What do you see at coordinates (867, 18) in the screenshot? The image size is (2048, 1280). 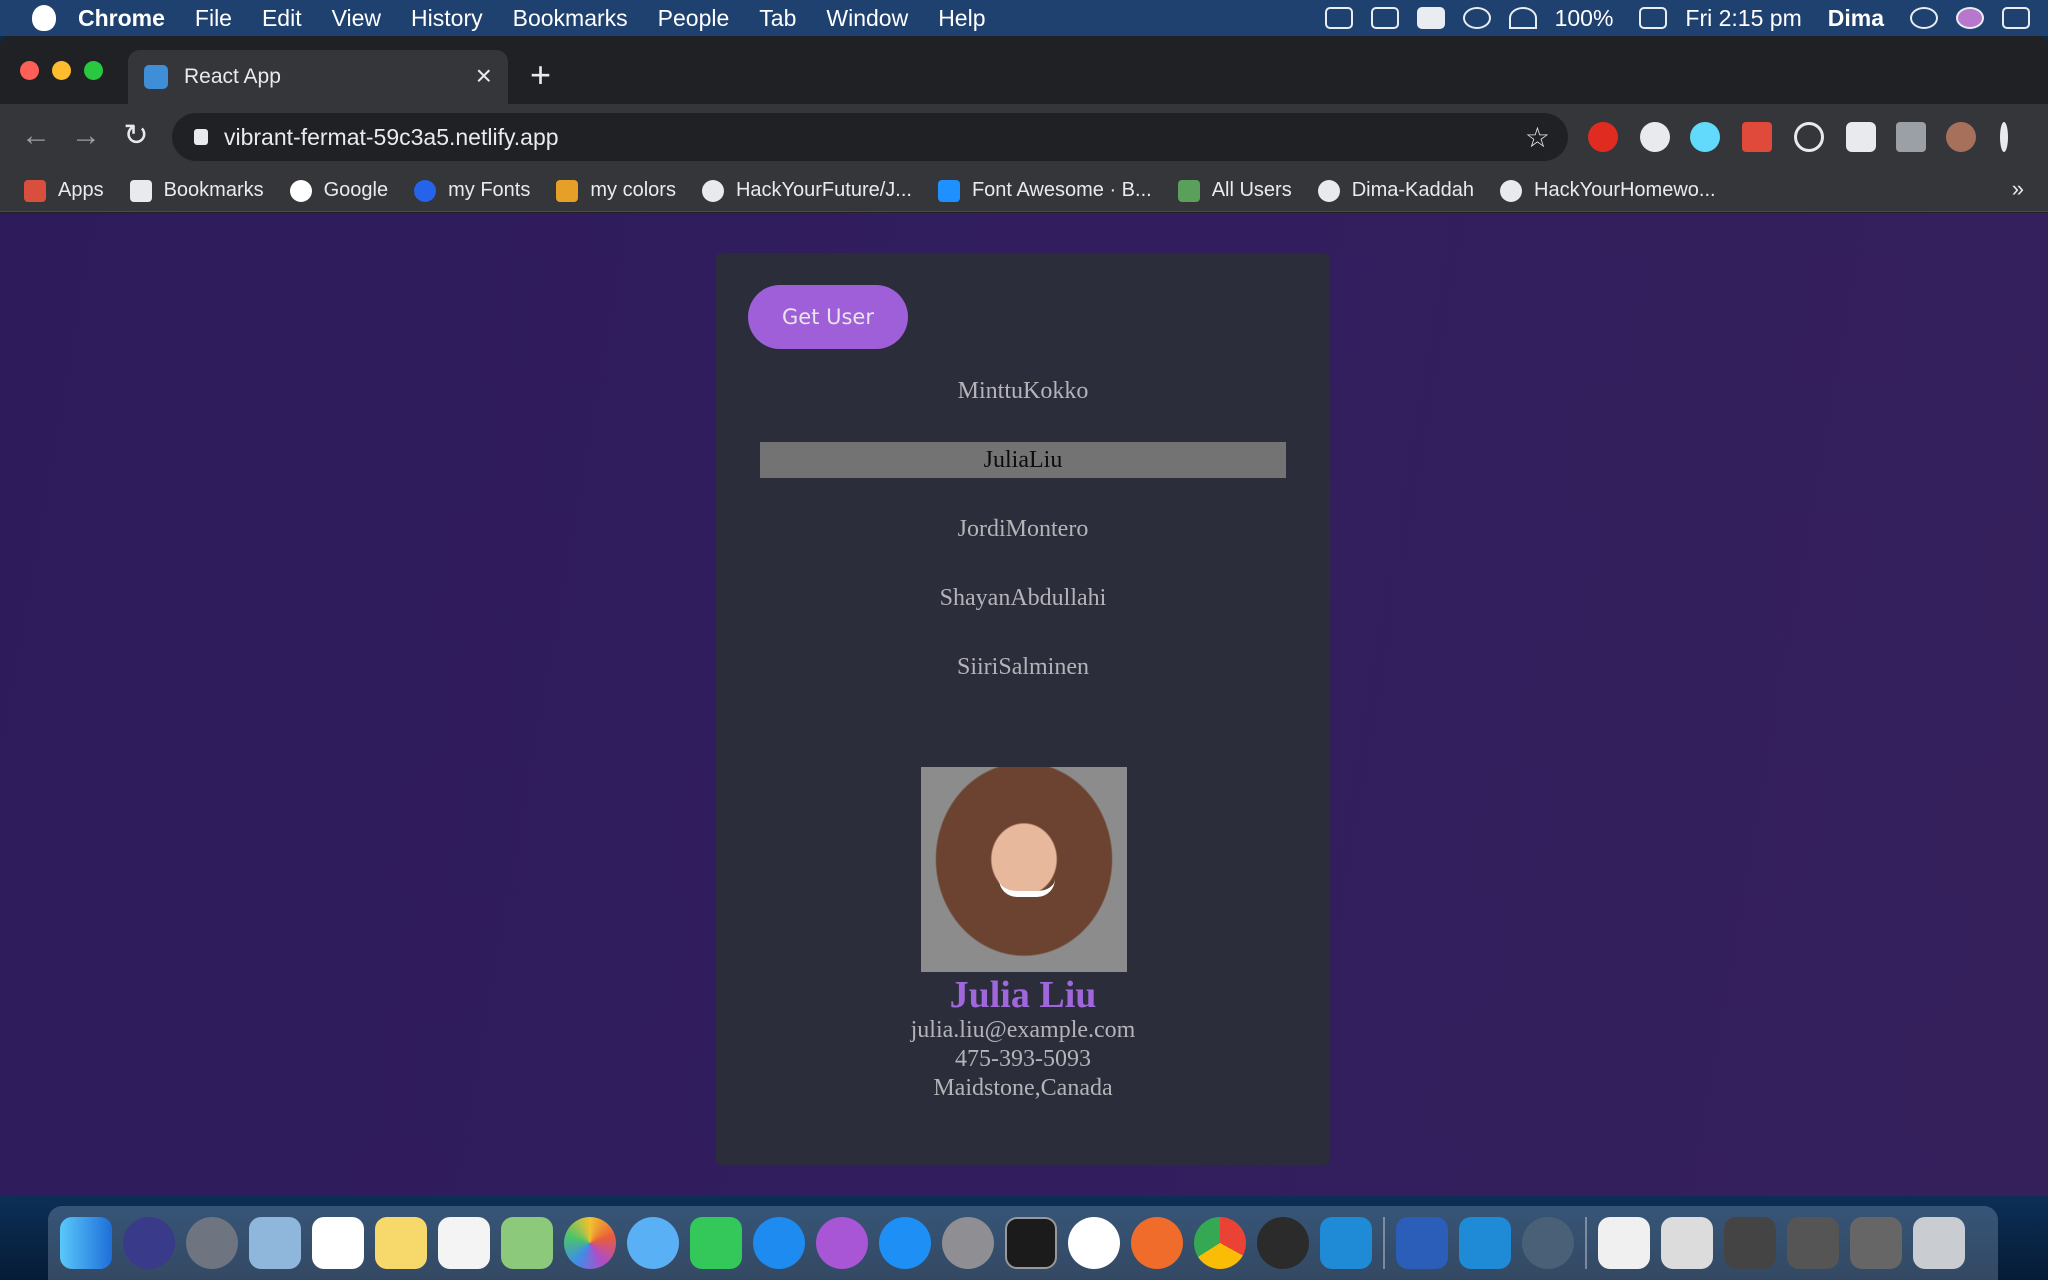 I see `menu-window: Window` at bounding box center [867, 18].